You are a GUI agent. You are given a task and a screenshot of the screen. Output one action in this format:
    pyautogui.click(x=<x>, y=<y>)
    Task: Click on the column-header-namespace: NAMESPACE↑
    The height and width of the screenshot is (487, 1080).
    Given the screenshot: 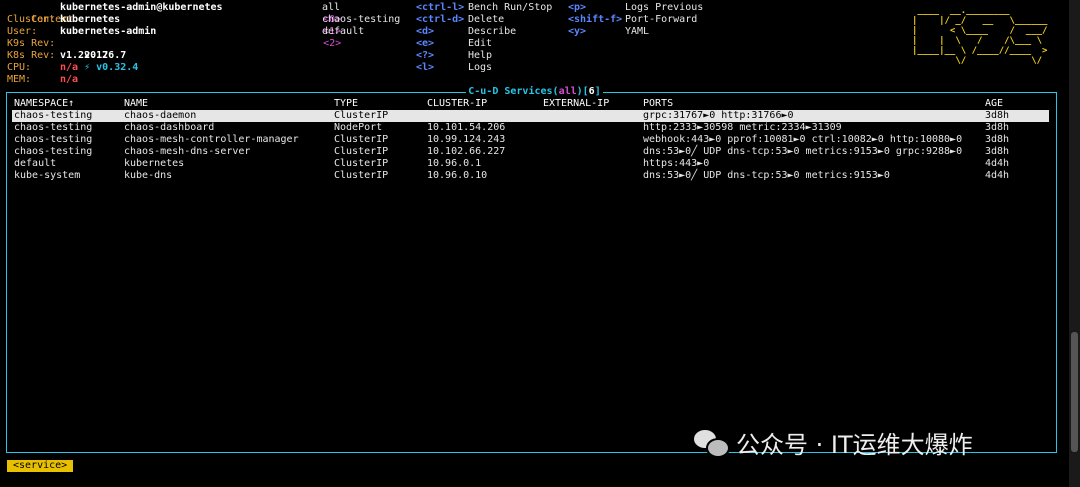 What is the action you would take?
    pyautogui.click(x=44, y=104)
    